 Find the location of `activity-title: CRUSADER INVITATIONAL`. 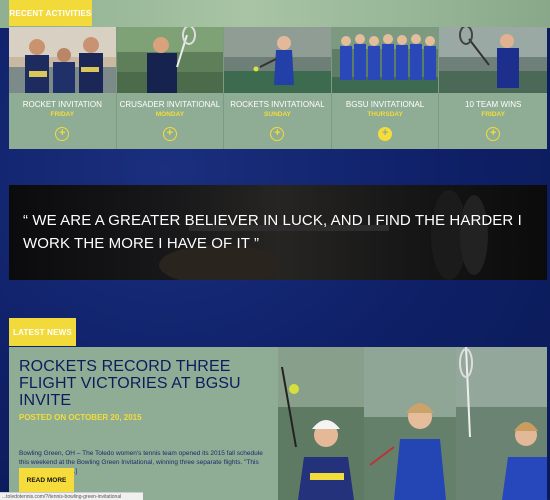

activity-title: CRUSADER INVITATIONAL is located at coordinates (170, 104).